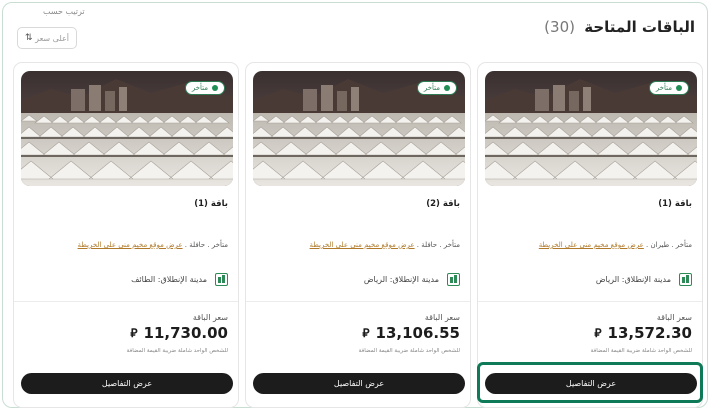 This screenshot has width=710, height=410. What do you see at coordinates (417, 333) in the screenshot?
I see `price-value: 13,106.55` at bounding box center [417, 333].